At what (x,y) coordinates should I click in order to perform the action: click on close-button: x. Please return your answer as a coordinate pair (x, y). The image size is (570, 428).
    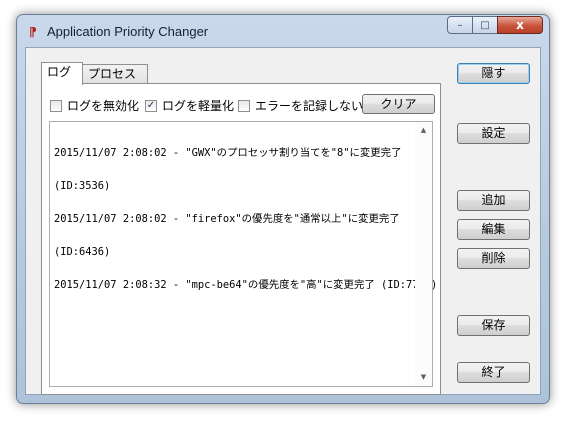
    Looking at the image, I should click on (520, 25).